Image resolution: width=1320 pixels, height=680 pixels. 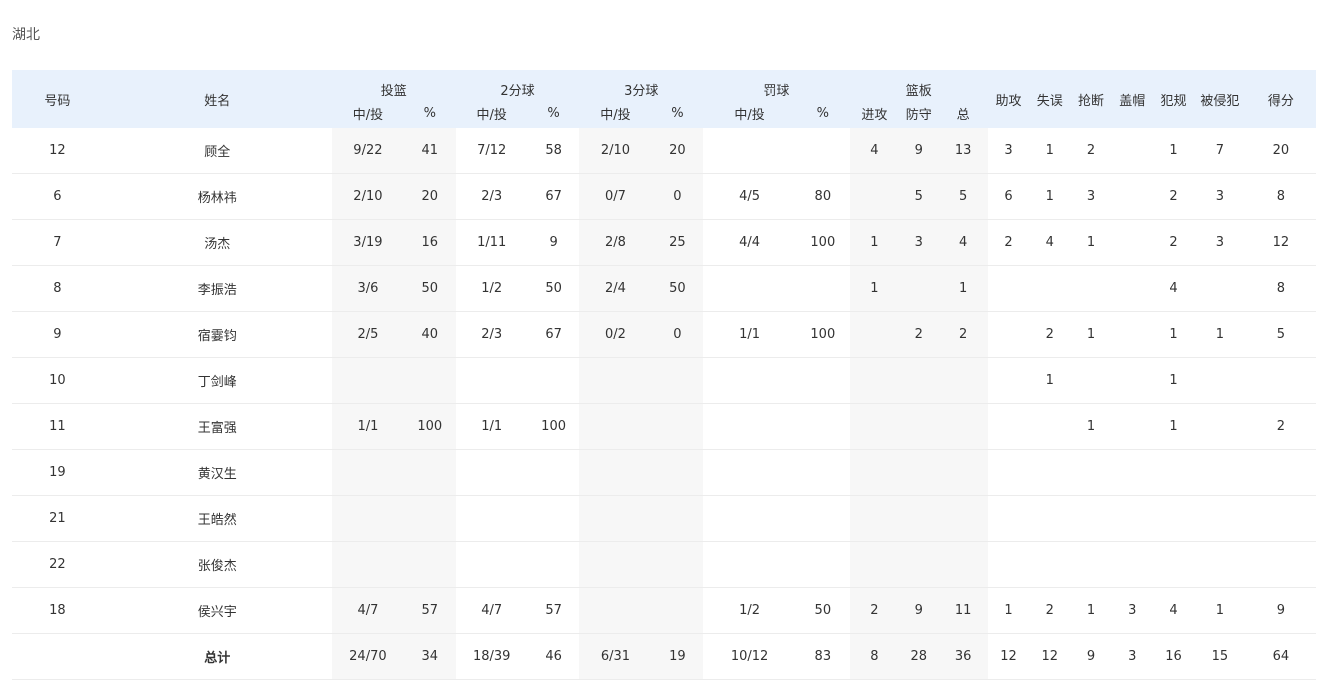 What do you see at coordinates (57, 518) in the screenshot?
I see `cell-number: 21` at bounding box center [57, 518].